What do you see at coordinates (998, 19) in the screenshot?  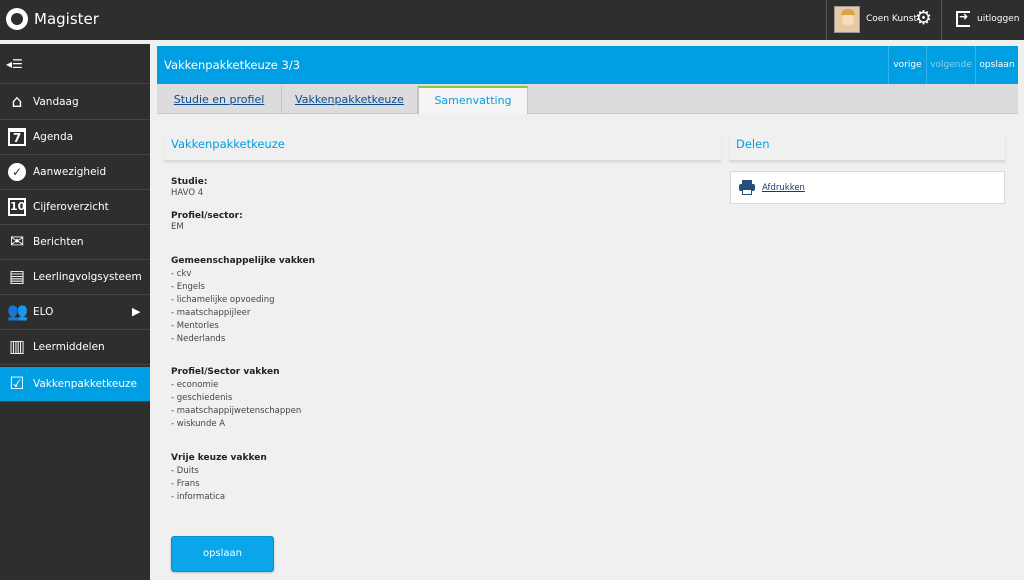 I see `logout-button: uitloggen` at bounding box center [998, 19].